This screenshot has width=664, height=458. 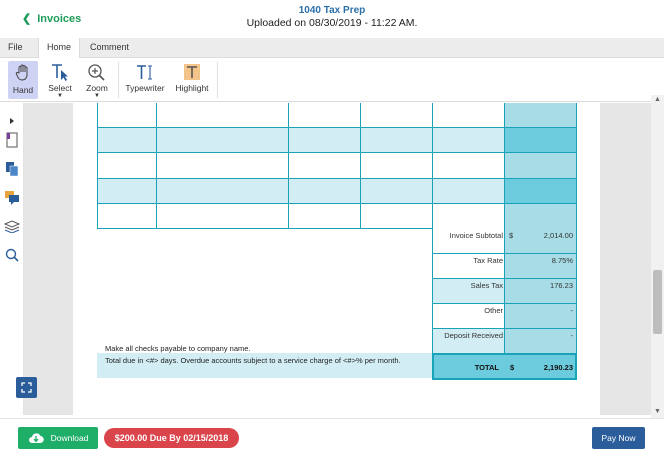 What do you see at coordinates (12, 197) in the screenshot?
I see `comments-icon` at bounding box center [12, 197].